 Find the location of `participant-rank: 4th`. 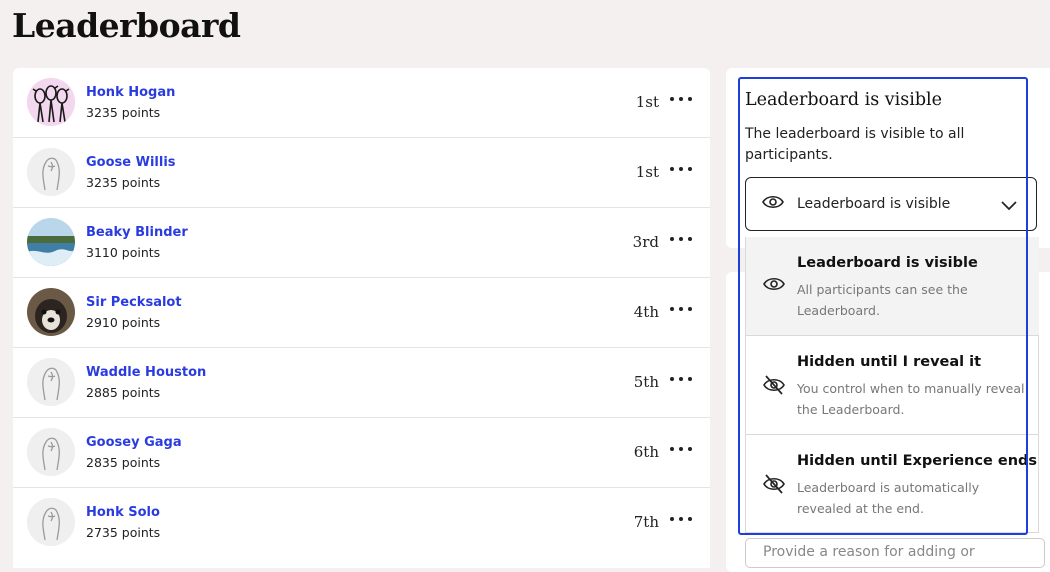

participant-rank: 4th is located at coordinates (646, 312).